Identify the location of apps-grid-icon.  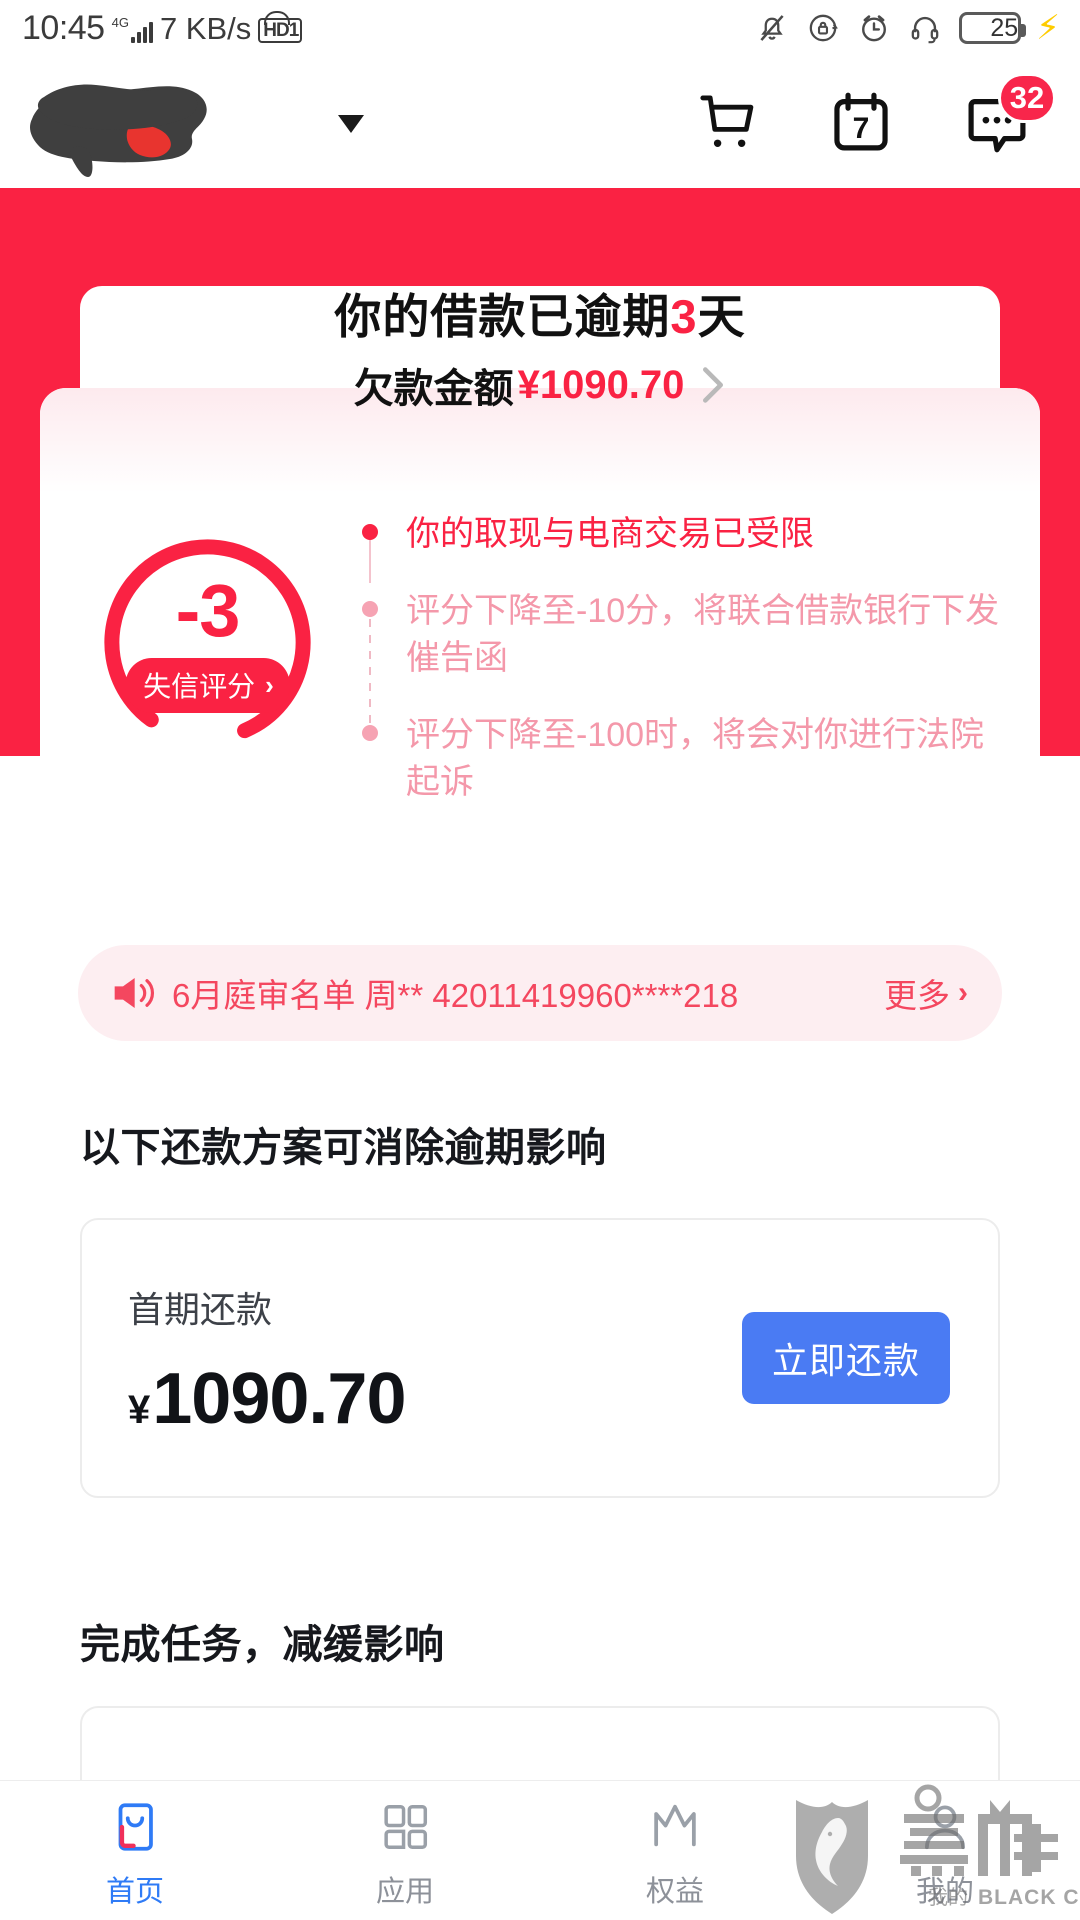
(406, 1826).